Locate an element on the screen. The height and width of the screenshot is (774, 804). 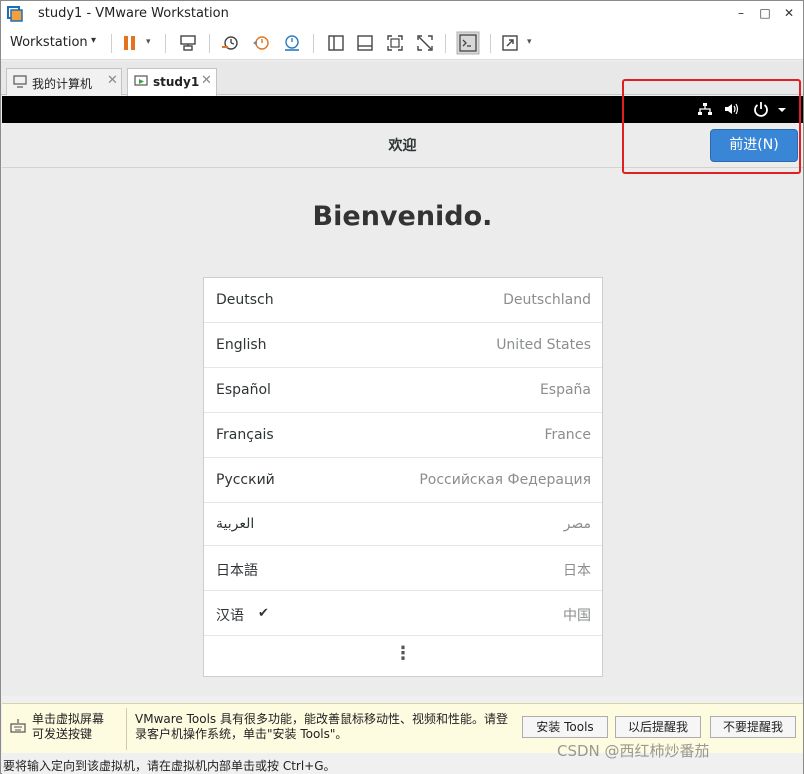
never-remind-button: 不要提醒我 is located at coordinates (753, 727).